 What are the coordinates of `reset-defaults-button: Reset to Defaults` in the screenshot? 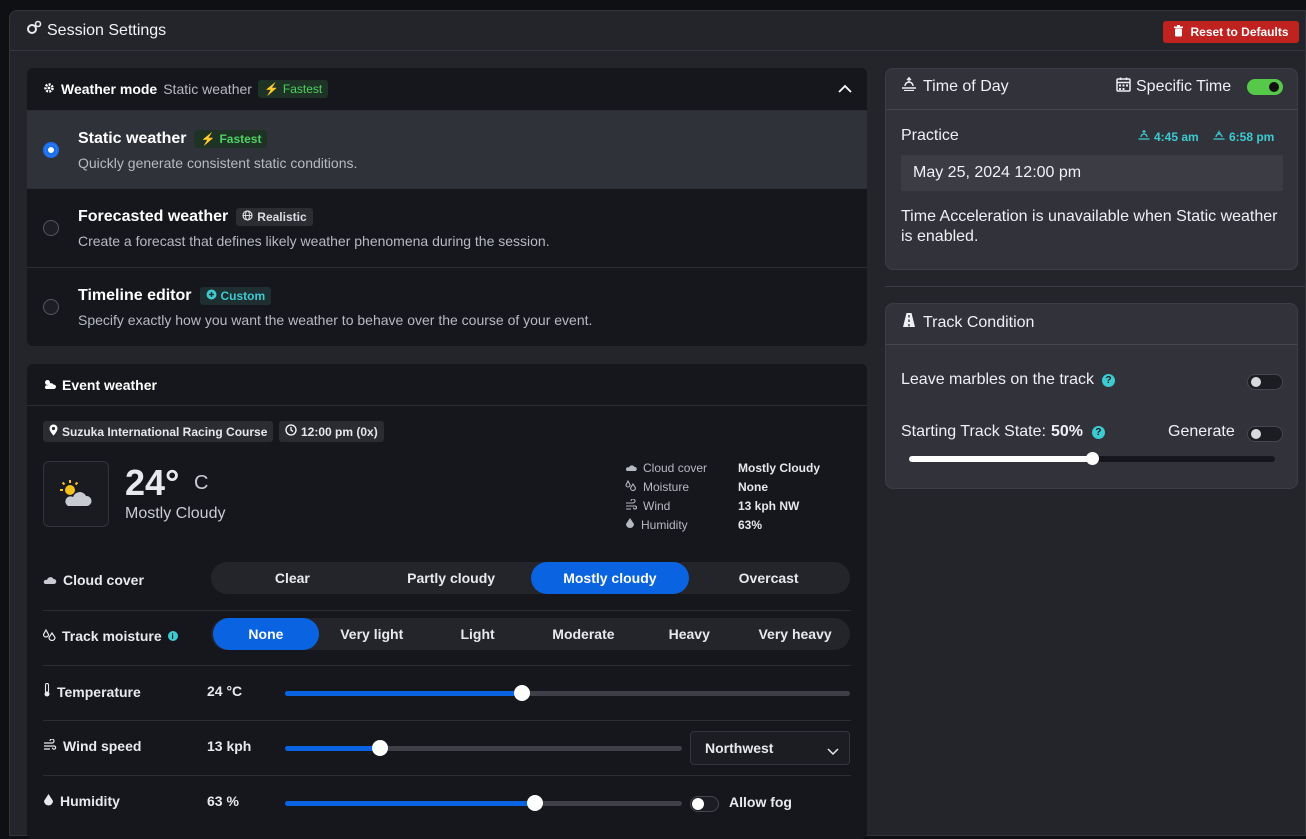 It's located at (1231, 32).